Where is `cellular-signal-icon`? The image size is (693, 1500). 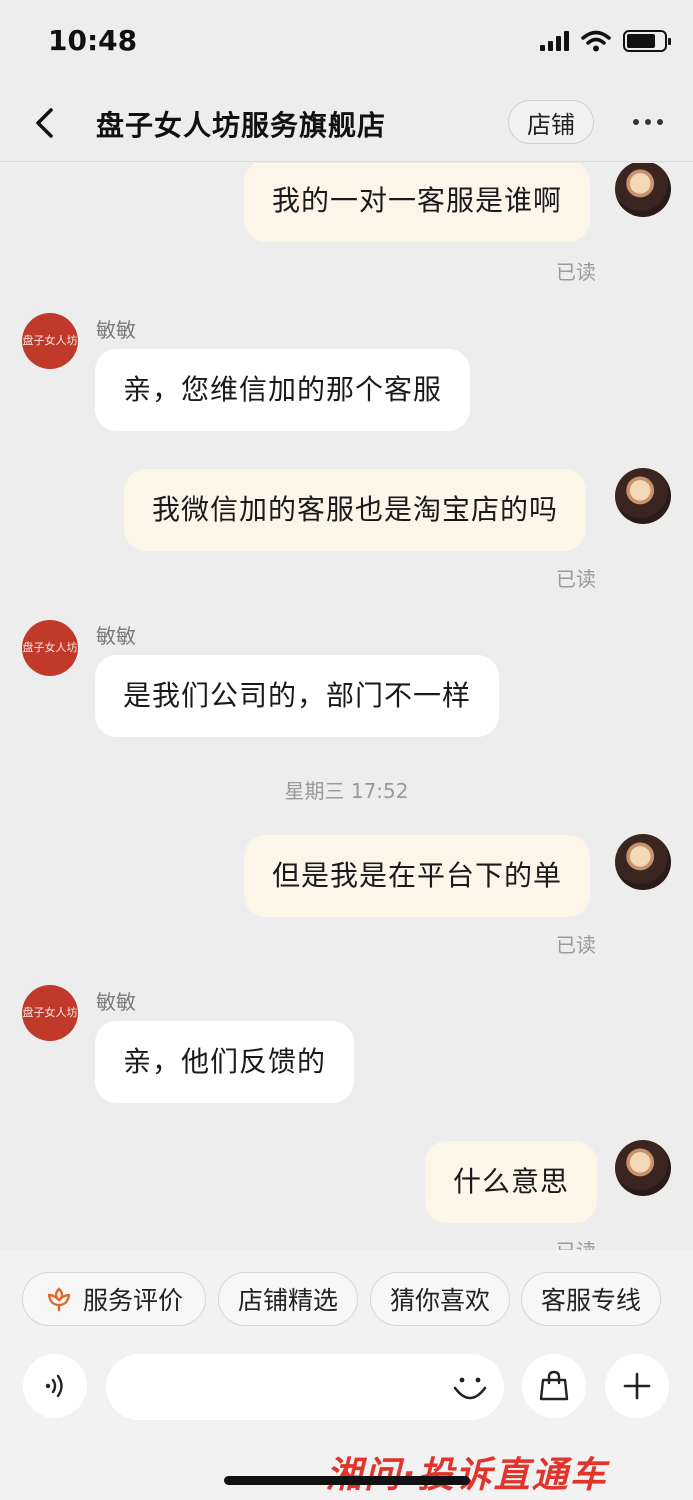 cellular-signal-icon is located at coordinates (554, 41).